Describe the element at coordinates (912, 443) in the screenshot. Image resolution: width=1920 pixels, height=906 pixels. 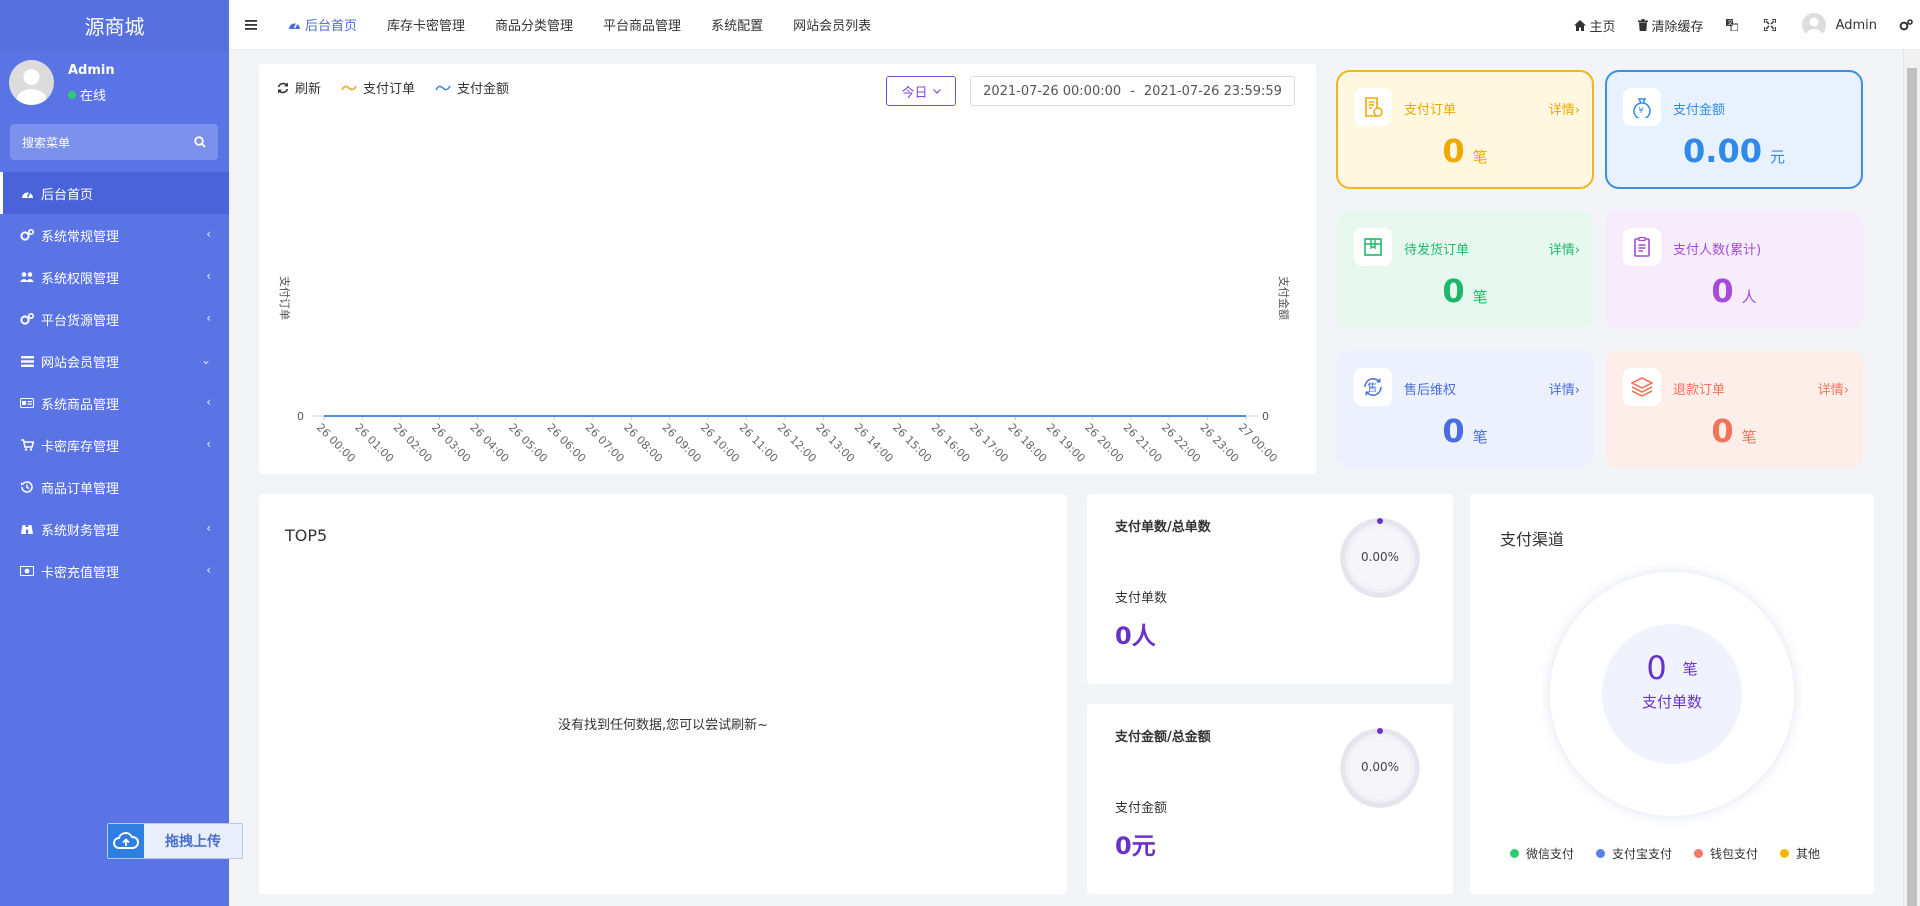
I see `x-tick-label: 26 15:00` at that location.